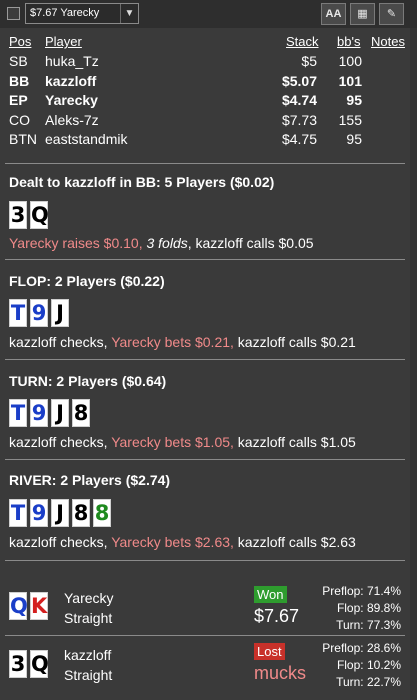 Image resolution: width=417 pixels, height=700 pixels. Describe the element at coordinates (269, 651) in the screenshot. I see `lost-badge: Lost` at that location.